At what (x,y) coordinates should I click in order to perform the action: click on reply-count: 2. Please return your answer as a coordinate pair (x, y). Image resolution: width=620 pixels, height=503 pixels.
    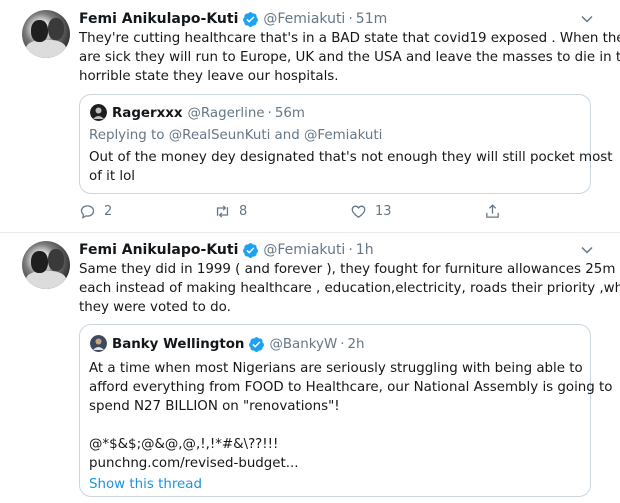
    Looking at the image, I should click on (108, 211).